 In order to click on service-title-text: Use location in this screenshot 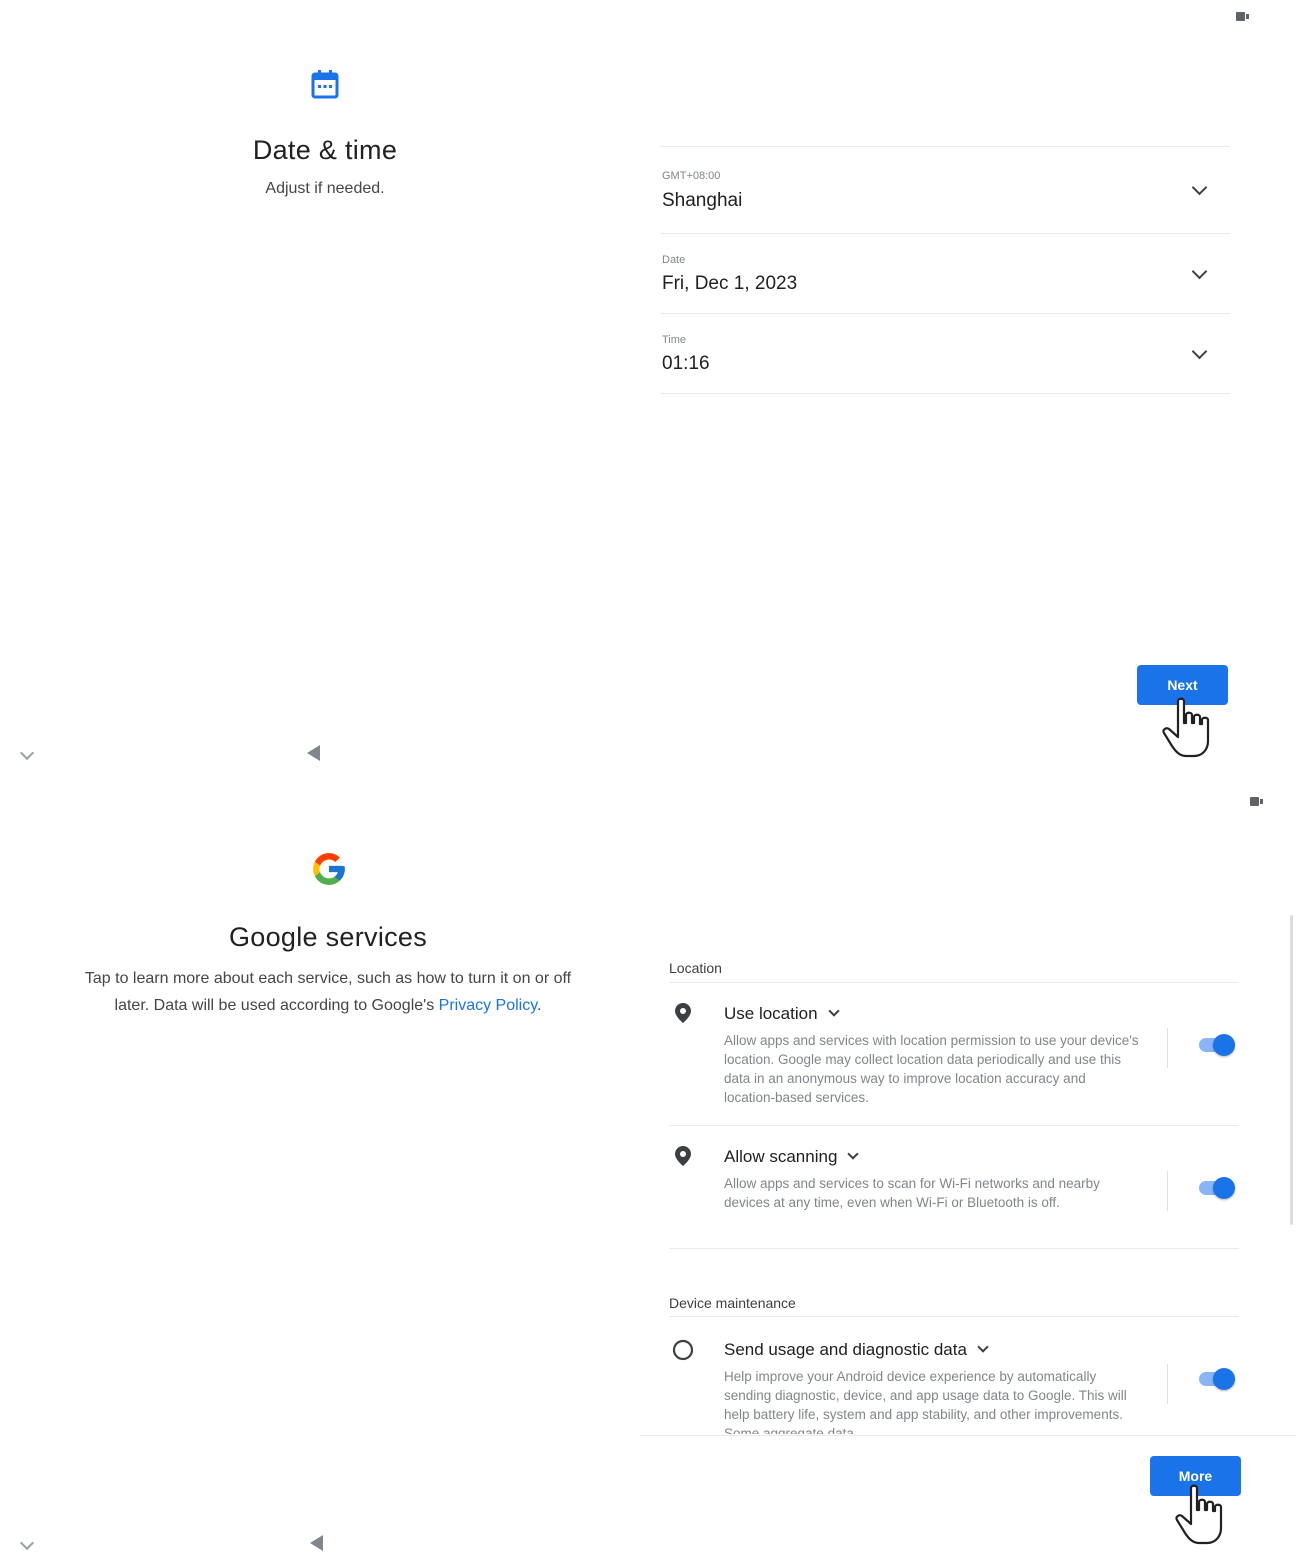, I will do `click(771, 1013)`.